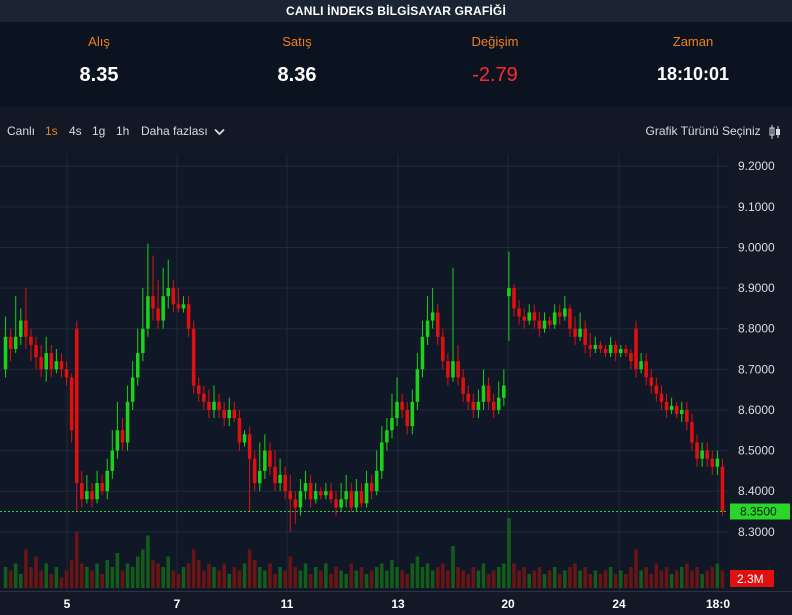 The height and width of the screenshot is (615, 792). Describe the element at coordinates (51, 131) in the screenshot. I see `interval-1s-button: 1s` at that location.